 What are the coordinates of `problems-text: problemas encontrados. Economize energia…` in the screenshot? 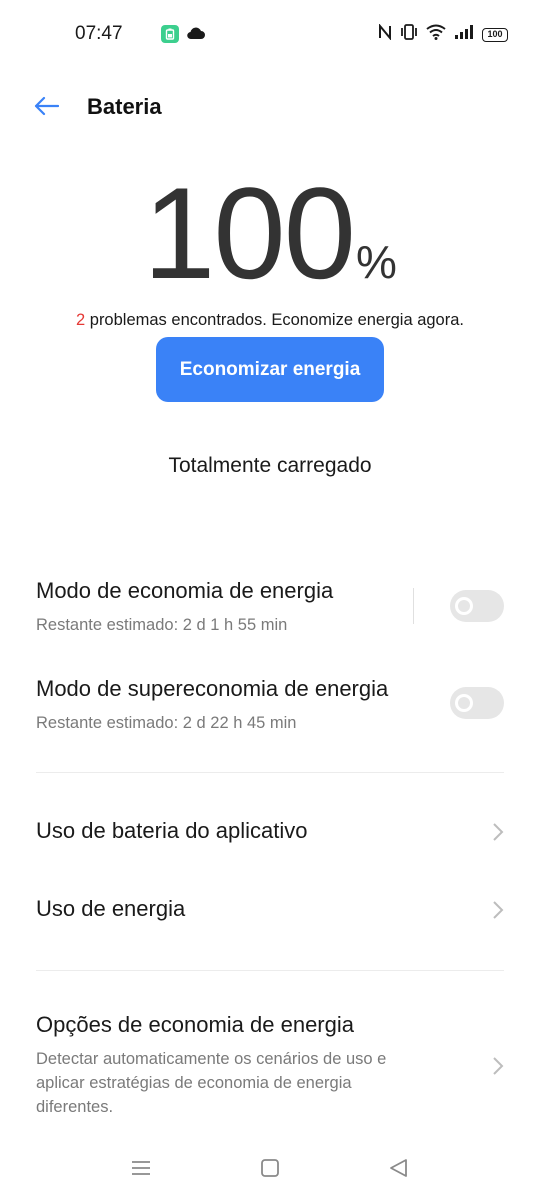 It's located at (276, 320).